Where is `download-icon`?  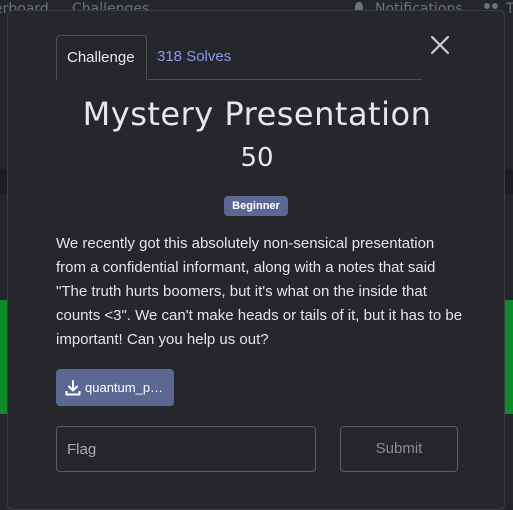 download-icon is located at coordinates (73, 387).